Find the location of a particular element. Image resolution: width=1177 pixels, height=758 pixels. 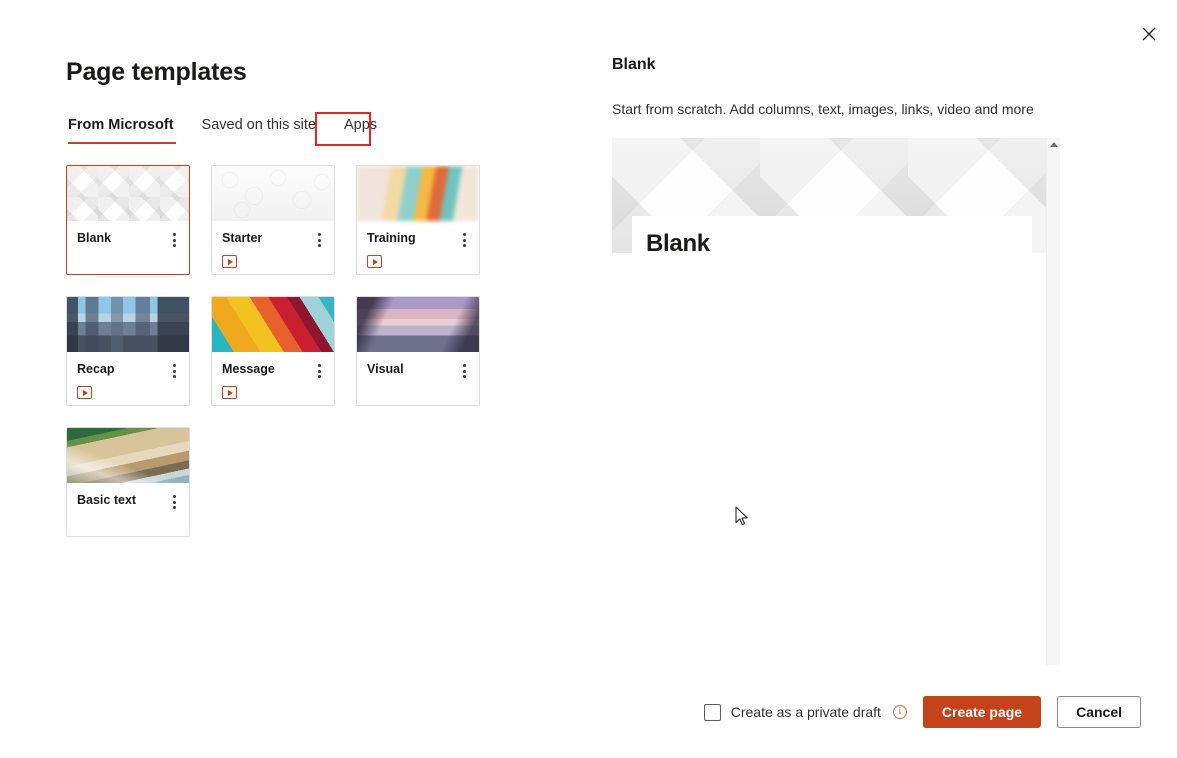

private-draft-checkbox is located at coordinates (712, 712).